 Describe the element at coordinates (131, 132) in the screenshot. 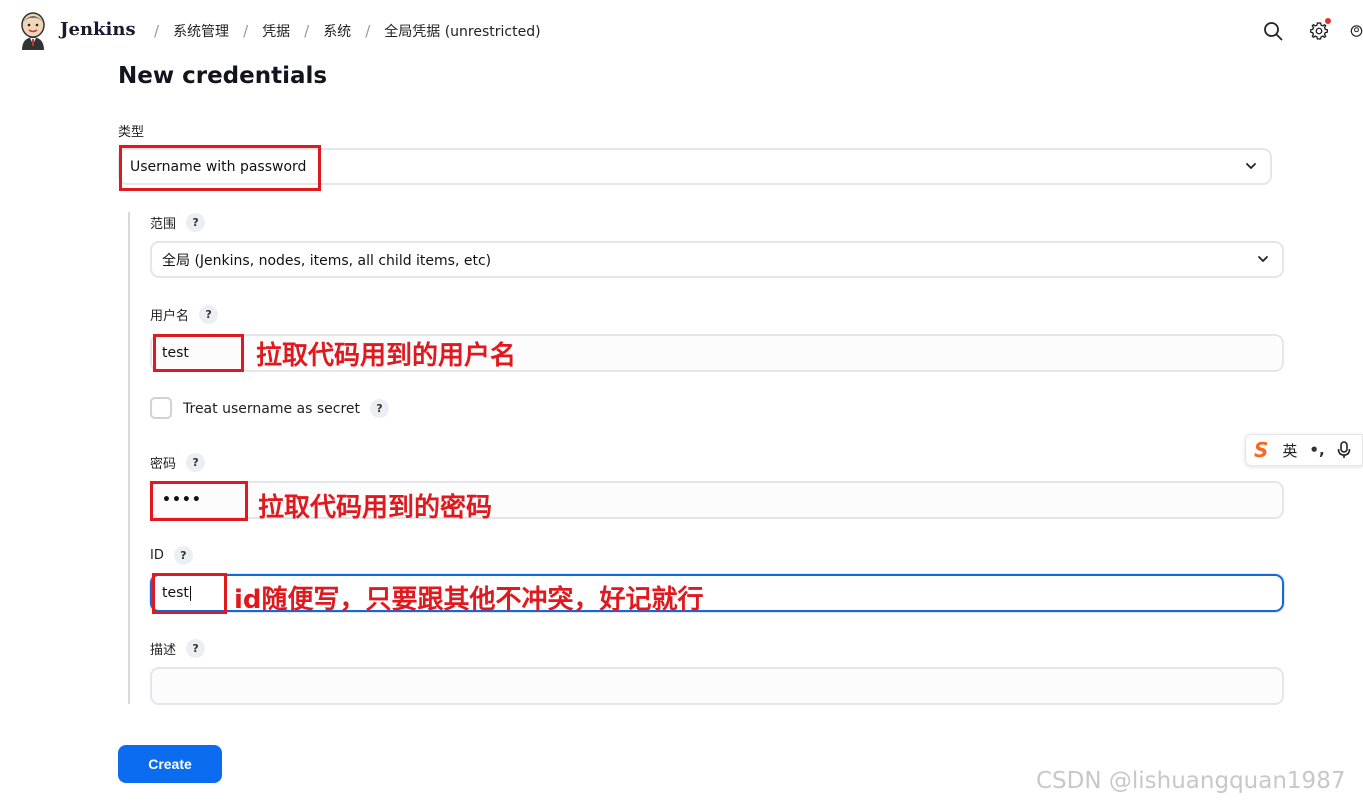

I see `type-label: 类型` at that location.